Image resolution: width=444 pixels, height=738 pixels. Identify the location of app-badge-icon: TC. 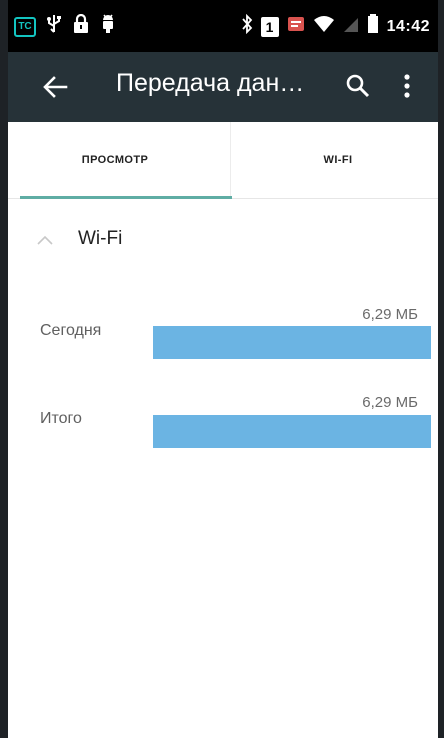
(25, 26).